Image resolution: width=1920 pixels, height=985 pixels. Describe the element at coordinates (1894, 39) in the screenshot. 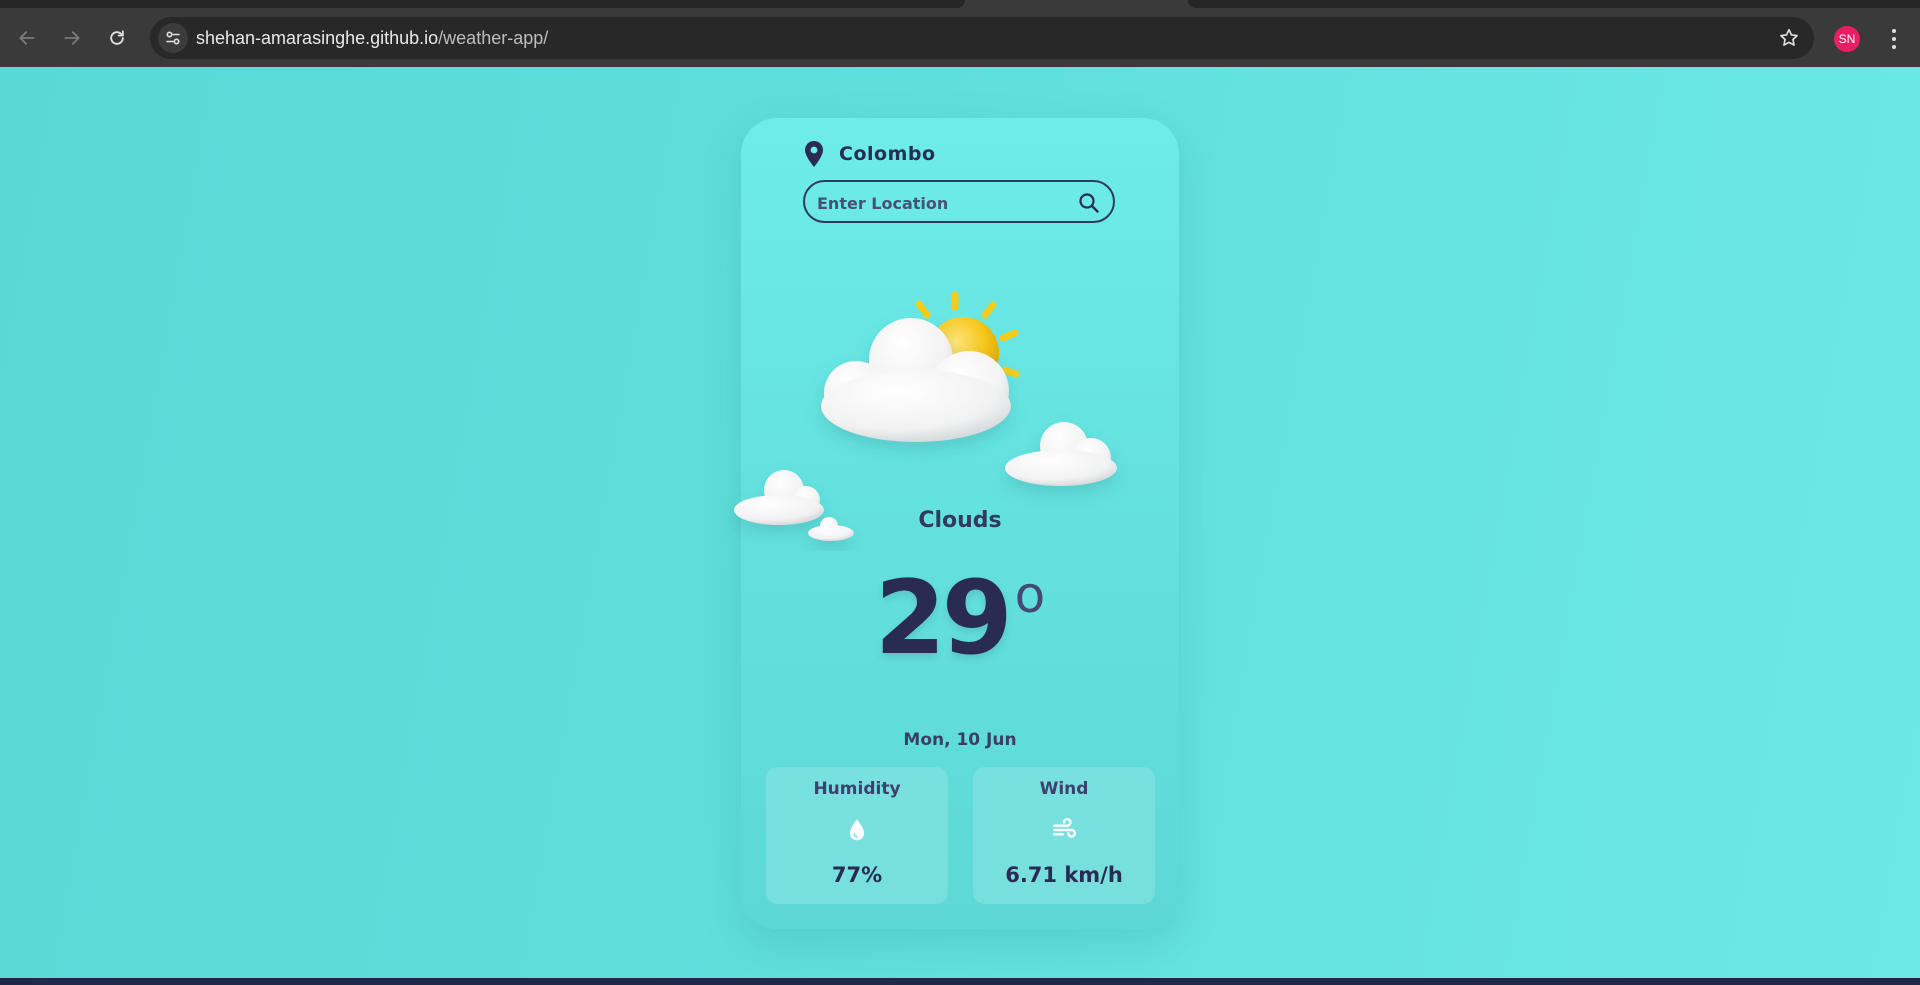

I see `browser-menu-button` at that location.